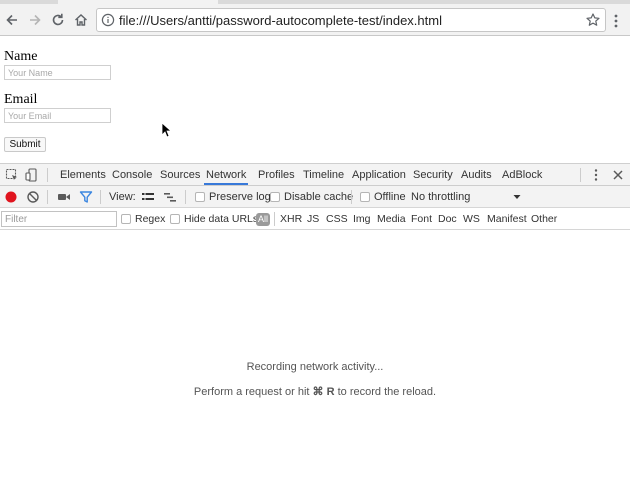 The image size is (630, 502). What do you see at coordinates (517, 197) in the screenshot?
I see `chevron-down-icon` at bounding box center [517, 197].